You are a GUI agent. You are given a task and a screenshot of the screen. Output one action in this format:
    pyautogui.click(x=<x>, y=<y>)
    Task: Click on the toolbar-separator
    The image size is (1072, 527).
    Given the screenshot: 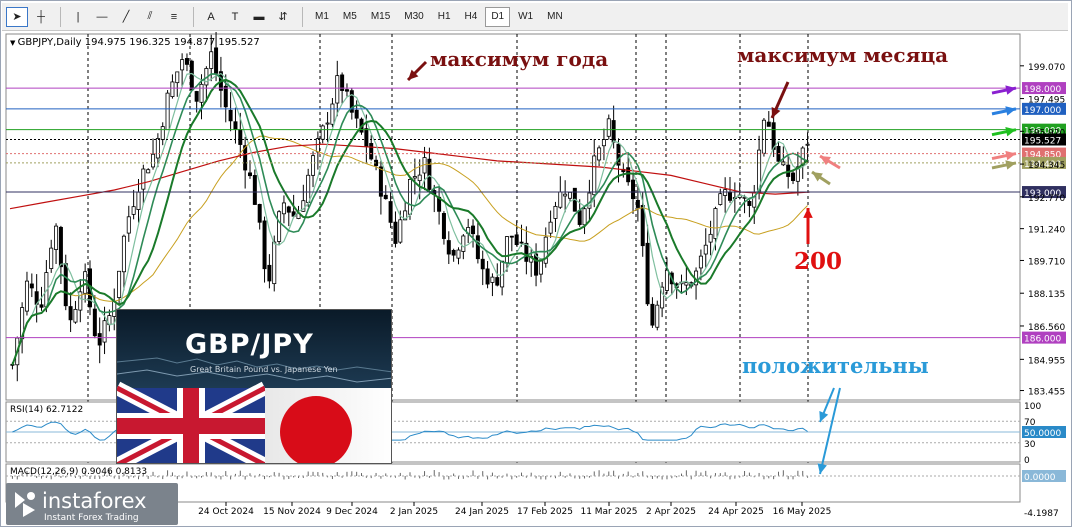 What is the action you would take?
    pyautogui.click(x=193, y=16)
    